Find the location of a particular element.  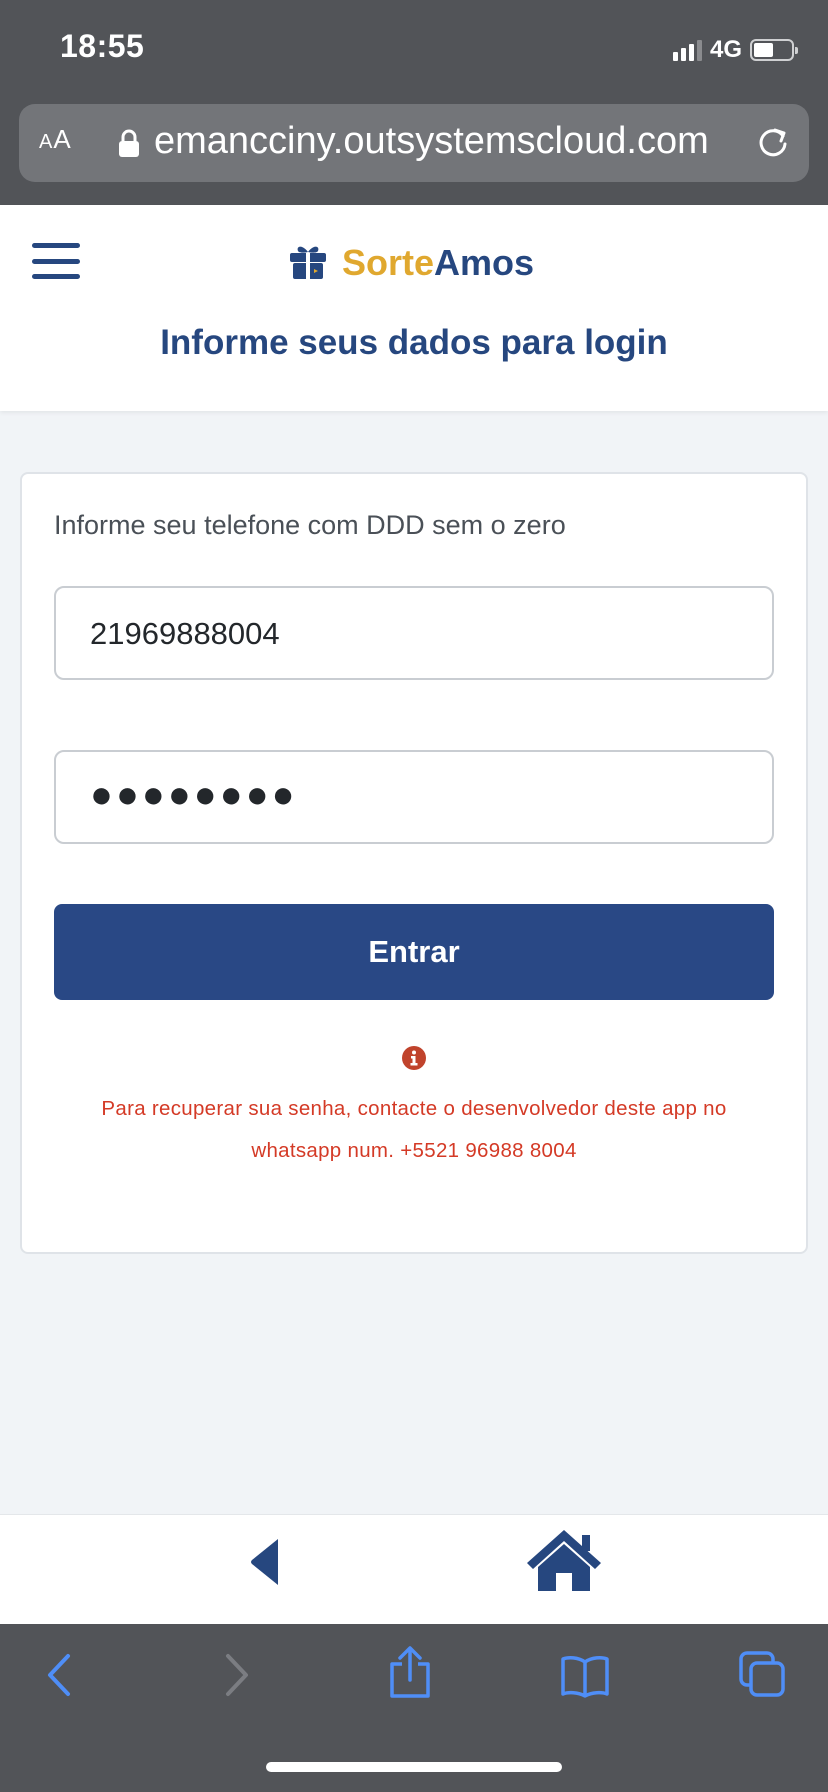

share-icon is located at coordinates (410, 1674).